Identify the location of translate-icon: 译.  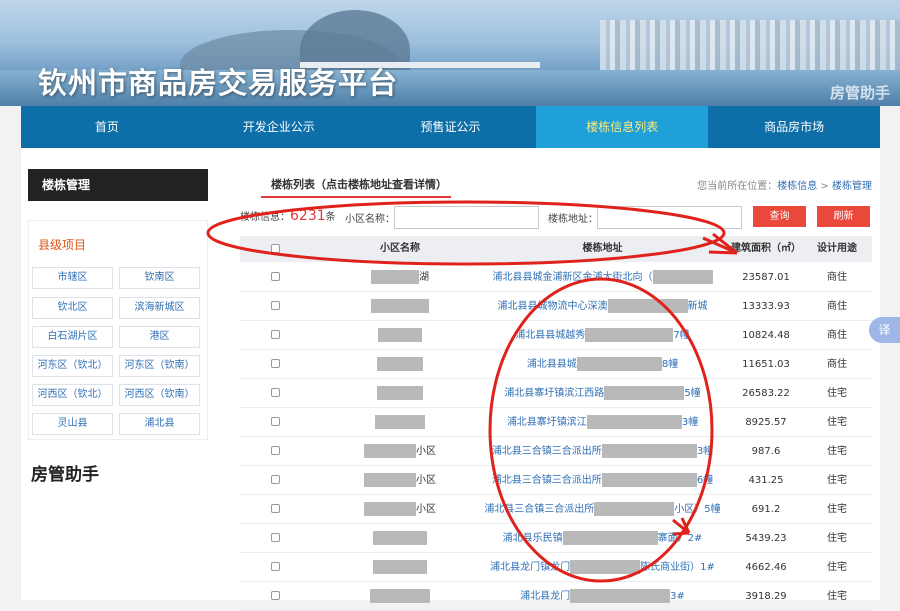
(884, 330).